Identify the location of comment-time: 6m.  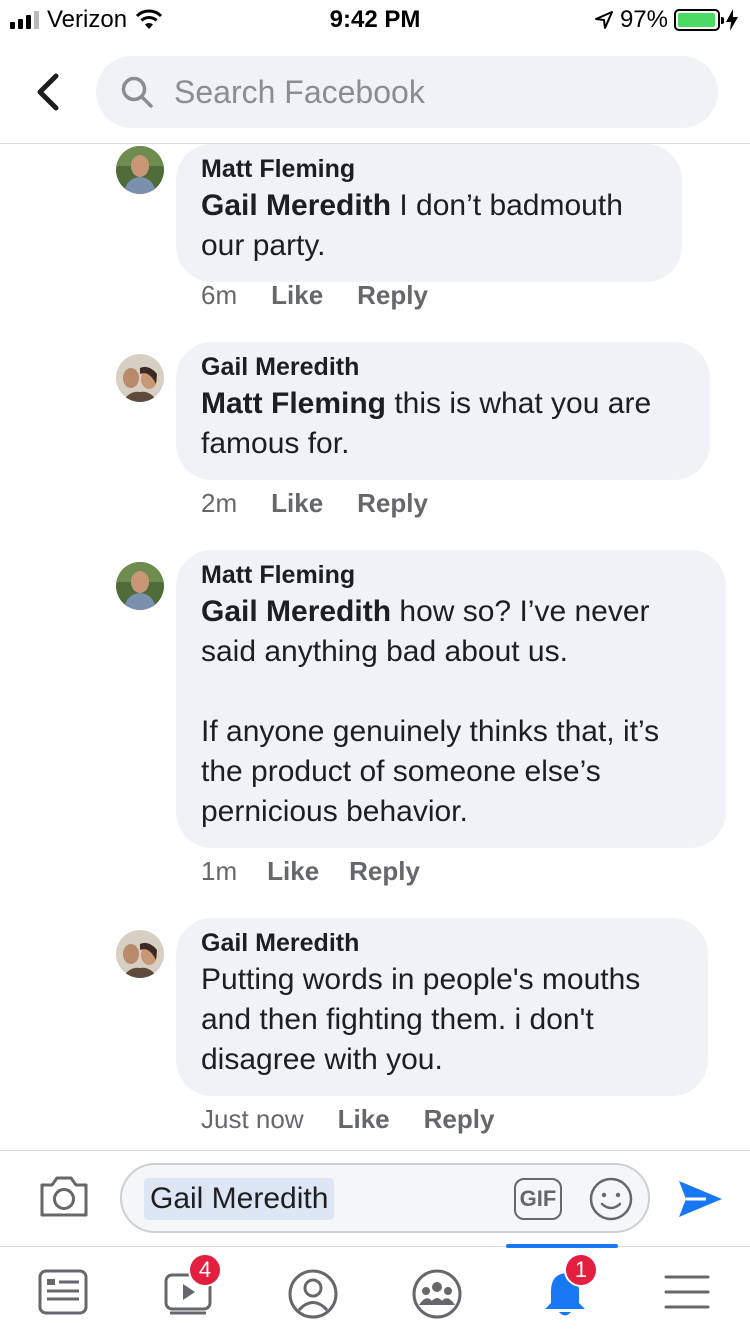
(219, 295).